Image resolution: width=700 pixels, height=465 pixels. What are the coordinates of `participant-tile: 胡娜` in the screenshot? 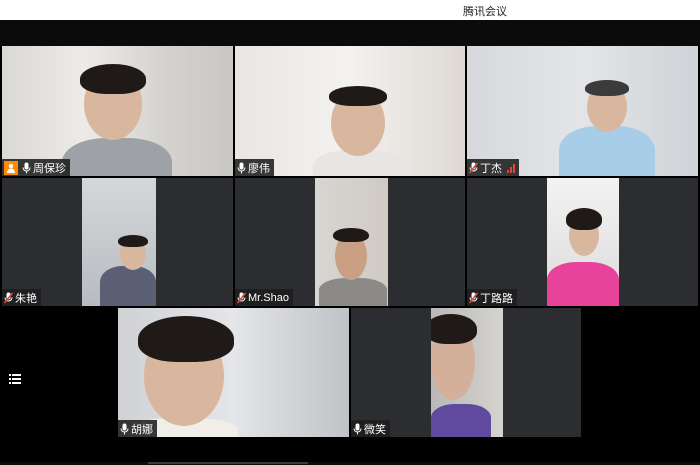 It's located at (233, 372).